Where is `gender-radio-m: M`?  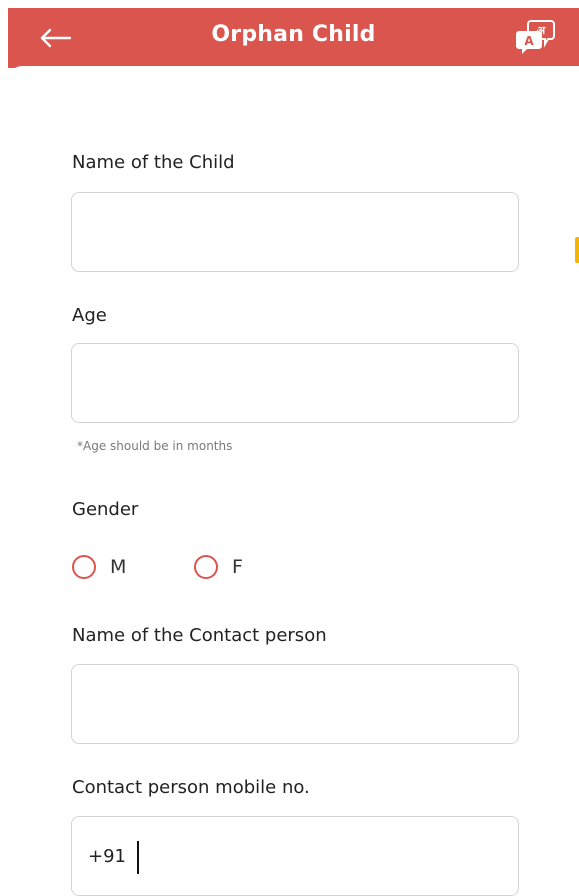
gender-radio-m: M is located at coordinates (99, 567).